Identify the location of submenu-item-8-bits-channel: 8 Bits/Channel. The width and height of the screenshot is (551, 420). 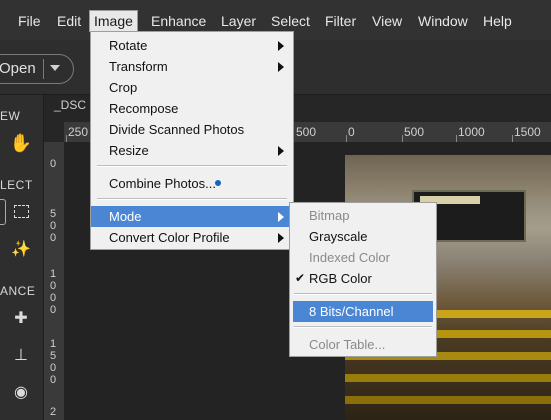
(363, 311).